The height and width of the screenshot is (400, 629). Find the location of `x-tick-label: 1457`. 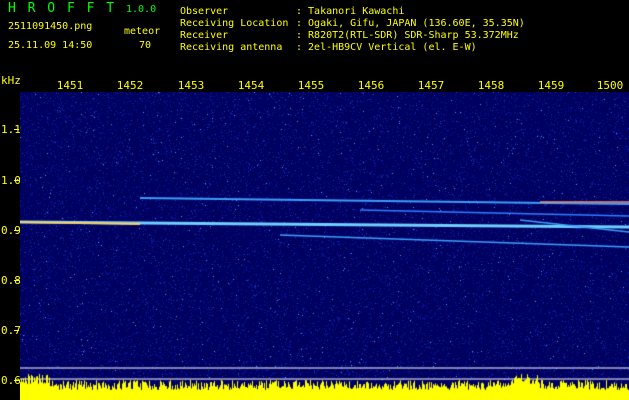

x-tick-label: 1457 is located at coordinates (431, 85).